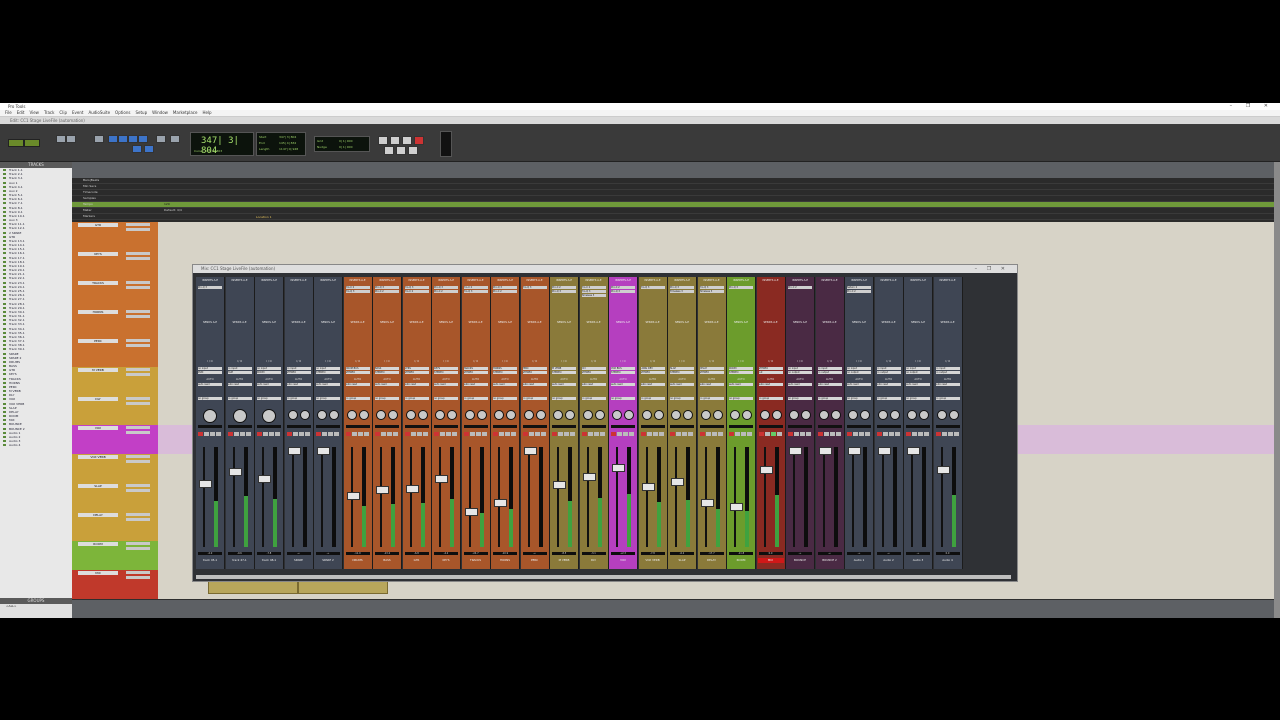 Image resolution: width=1280 pixels, height=720 pixels. I want to click on menu-item: Clip, so click(63, 113).